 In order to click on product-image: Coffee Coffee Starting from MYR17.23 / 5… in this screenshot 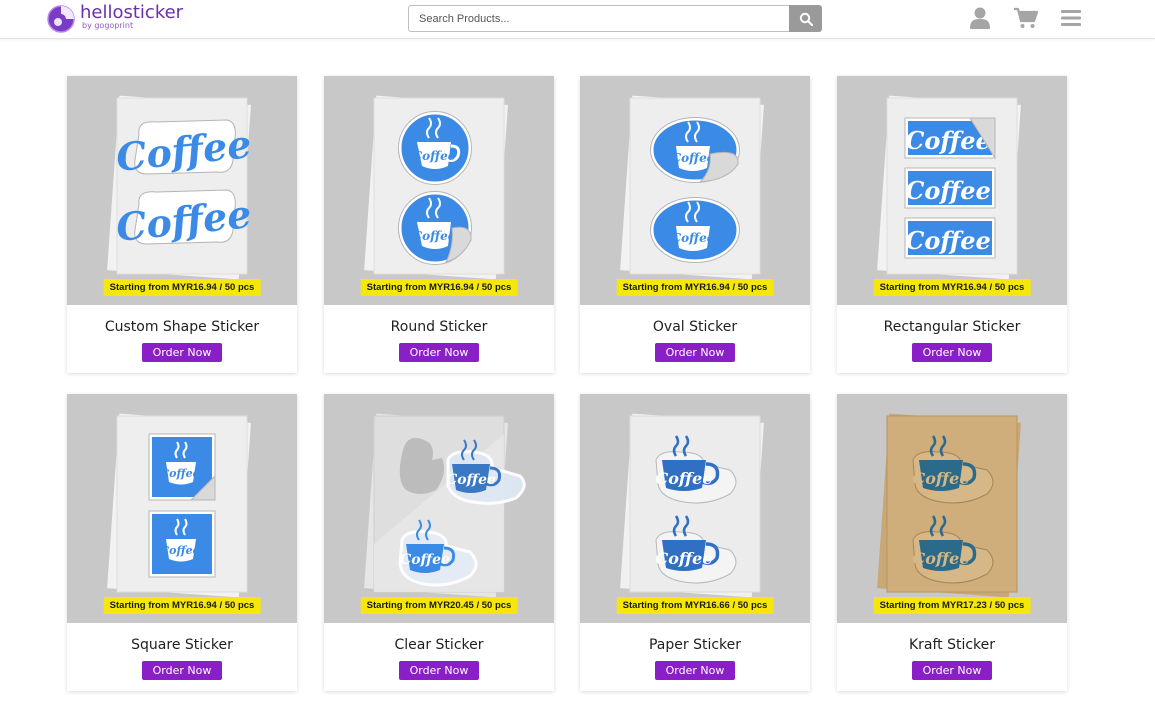, I will do `click(952, 508)`.